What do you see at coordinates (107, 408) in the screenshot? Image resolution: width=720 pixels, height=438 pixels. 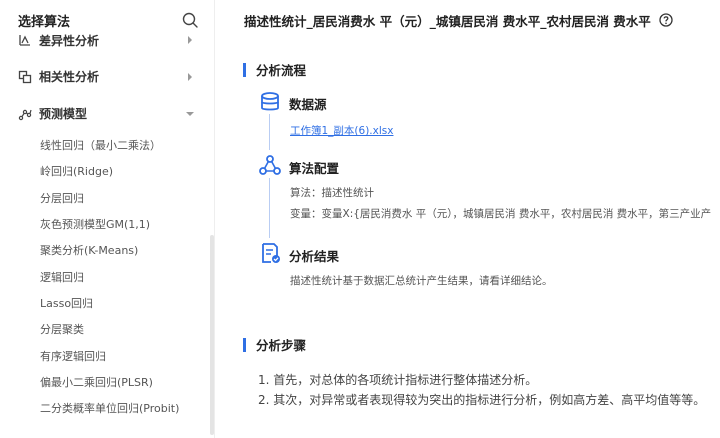 I see `sidebar-item-probit: 二分类概率单位回归(Probit)` at bounding box center [107, 408].